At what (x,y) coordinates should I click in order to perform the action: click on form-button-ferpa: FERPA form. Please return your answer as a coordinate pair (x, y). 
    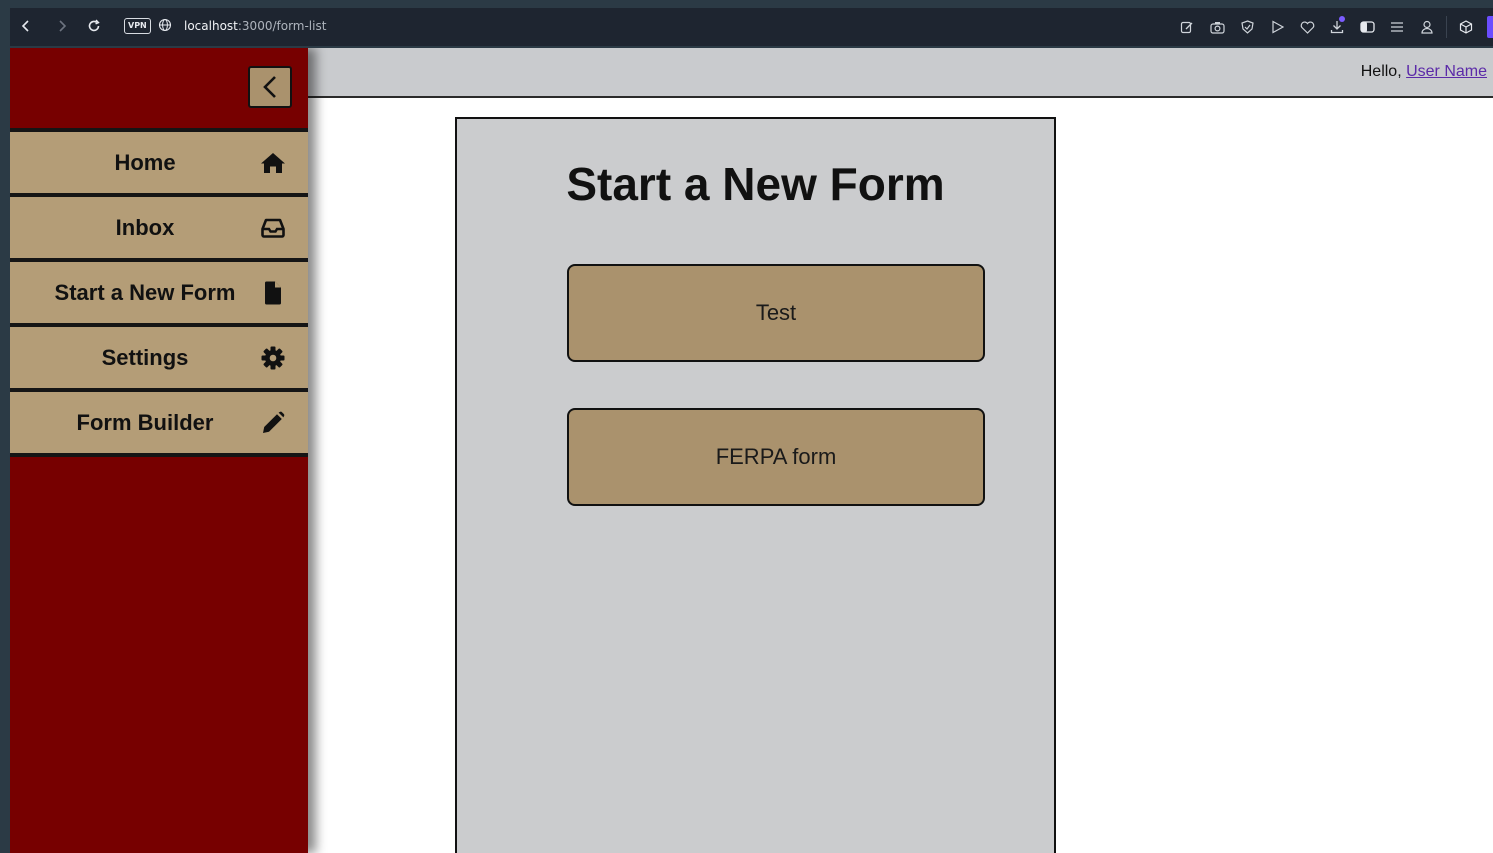
    Looking at the image, I should click on (776, 457).